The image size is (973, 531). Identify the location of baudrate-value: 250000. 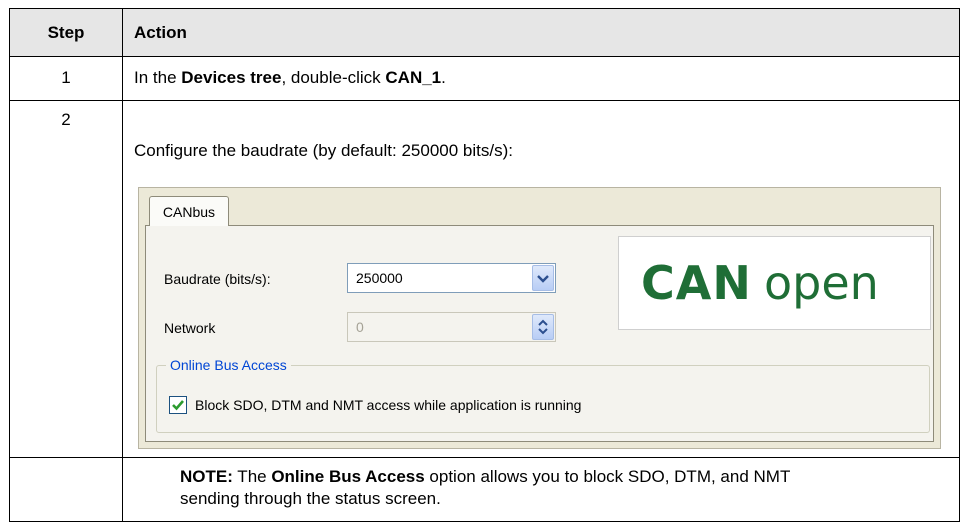
(379, 278).